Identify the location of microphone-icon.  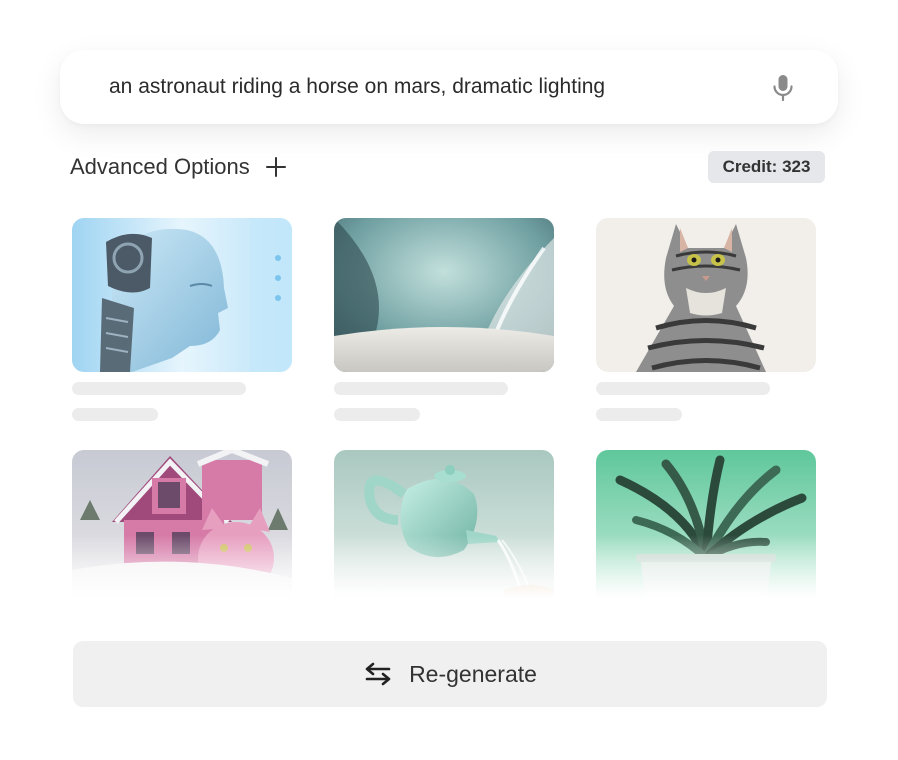
(783, 88).